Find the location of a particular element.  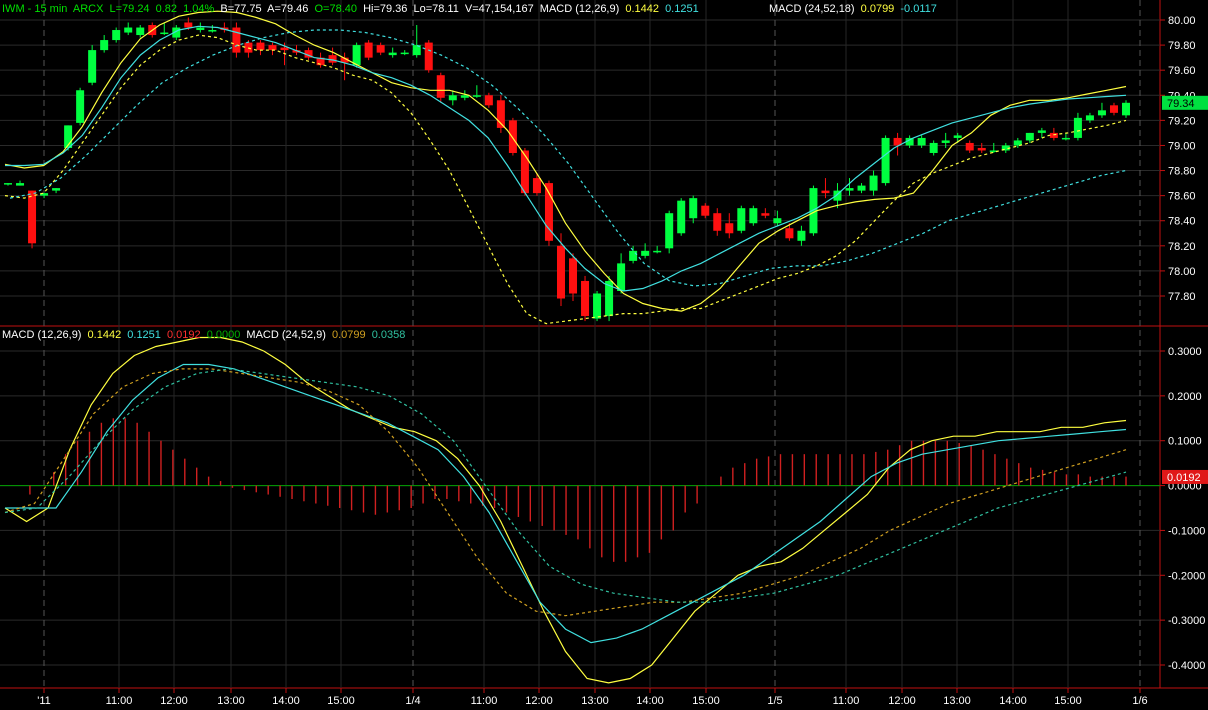

change-label: 0.82 is located at coordinates (166, 9).